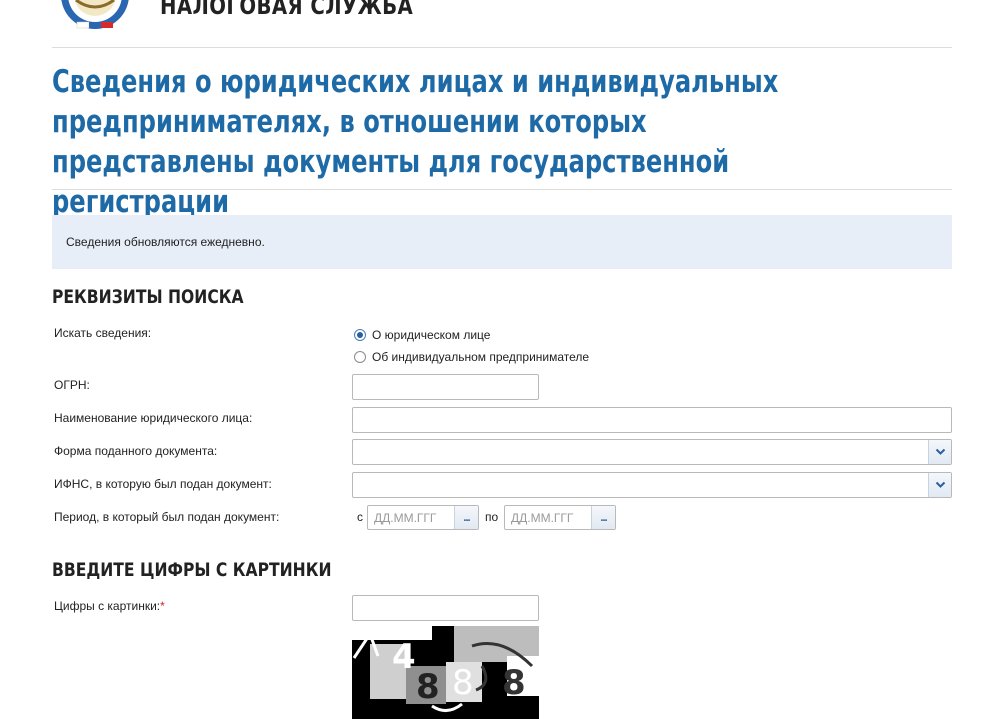 This screenshot has height=719, width=992. What do you see at coordinates (103, 333) in the screenshot?
I see `search-for-label: Искать сведения:` at bounding box center [103, 333].